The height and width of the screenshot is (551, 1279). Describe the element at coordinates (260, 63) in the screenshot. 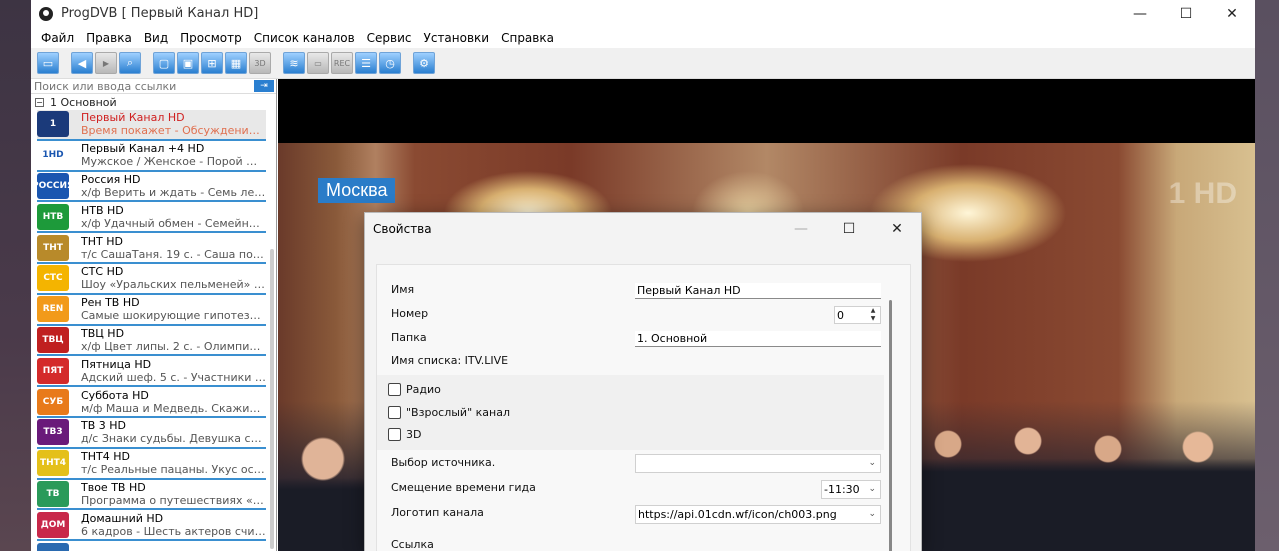

I see `3d-button: 3D` at that location.